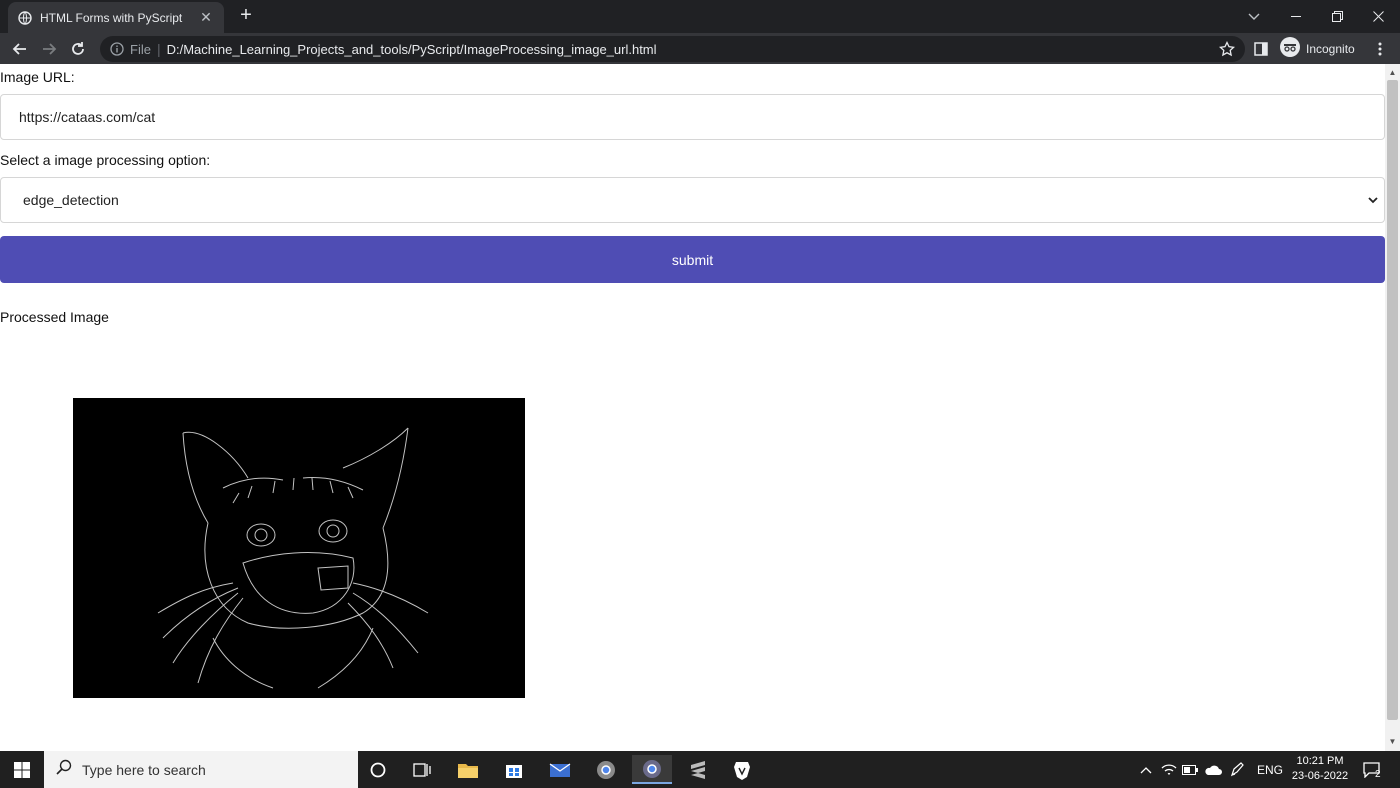 The width and height of the screenshot is (1400, 788). I want to click on image-url-input: https://cataas.com/cat, so click(692, 117).